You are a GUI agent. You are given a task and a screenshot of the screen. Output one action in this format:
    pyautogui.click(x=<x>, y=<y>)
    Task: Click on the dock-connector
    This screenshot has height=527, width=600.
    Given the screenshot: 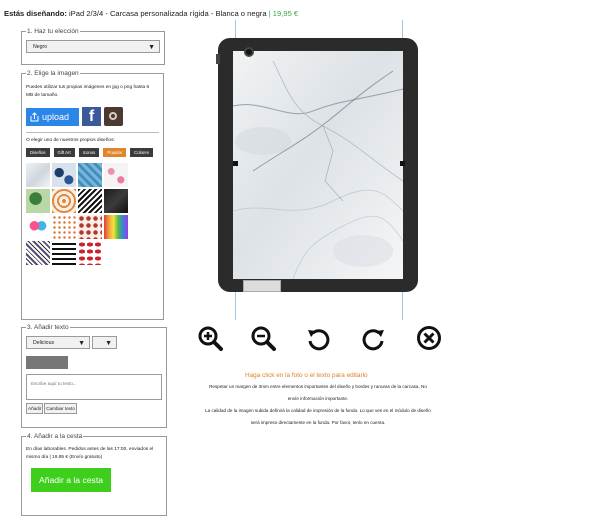 What is the action you would take?
    pyautogui.click(x=262, y=286)
    